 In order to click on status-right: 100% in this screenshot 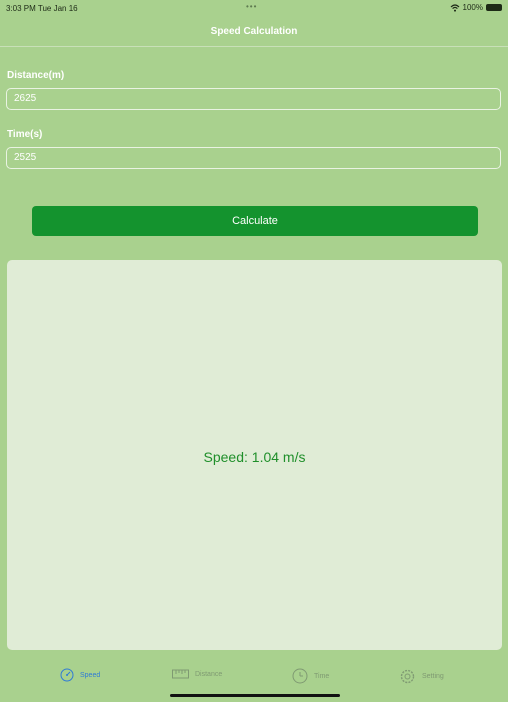, I will do `click(476, 7)`.